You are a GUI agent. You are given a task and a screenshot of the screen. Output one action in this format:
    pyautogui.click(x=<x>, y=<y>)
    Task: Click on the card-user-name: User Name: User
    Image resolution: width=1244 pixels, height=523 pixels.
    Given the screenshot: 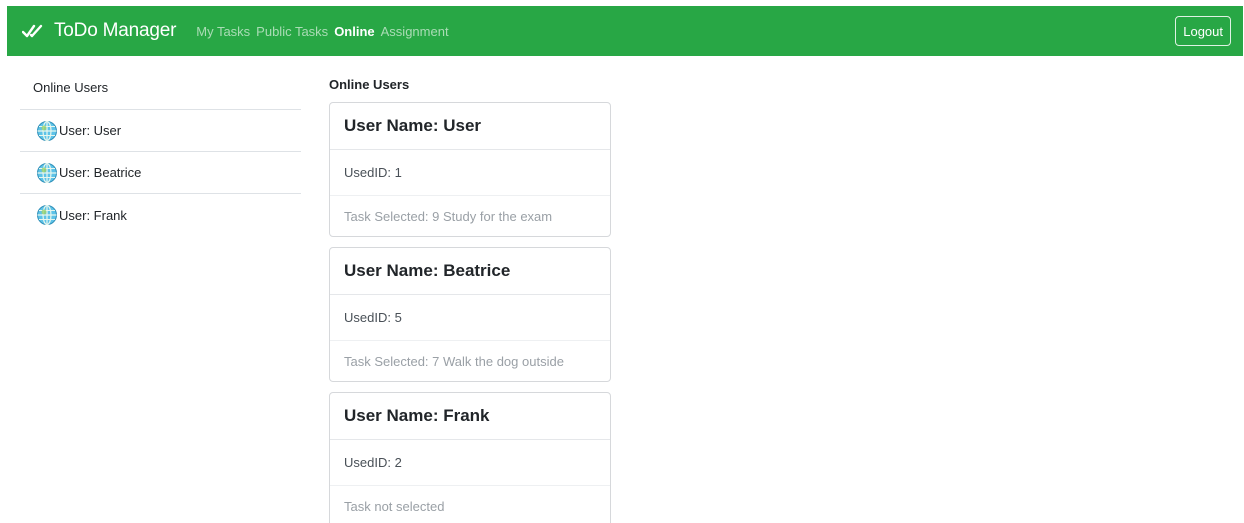 What is the action you would take?
    pyautogui.click(x=470, y=126)
    